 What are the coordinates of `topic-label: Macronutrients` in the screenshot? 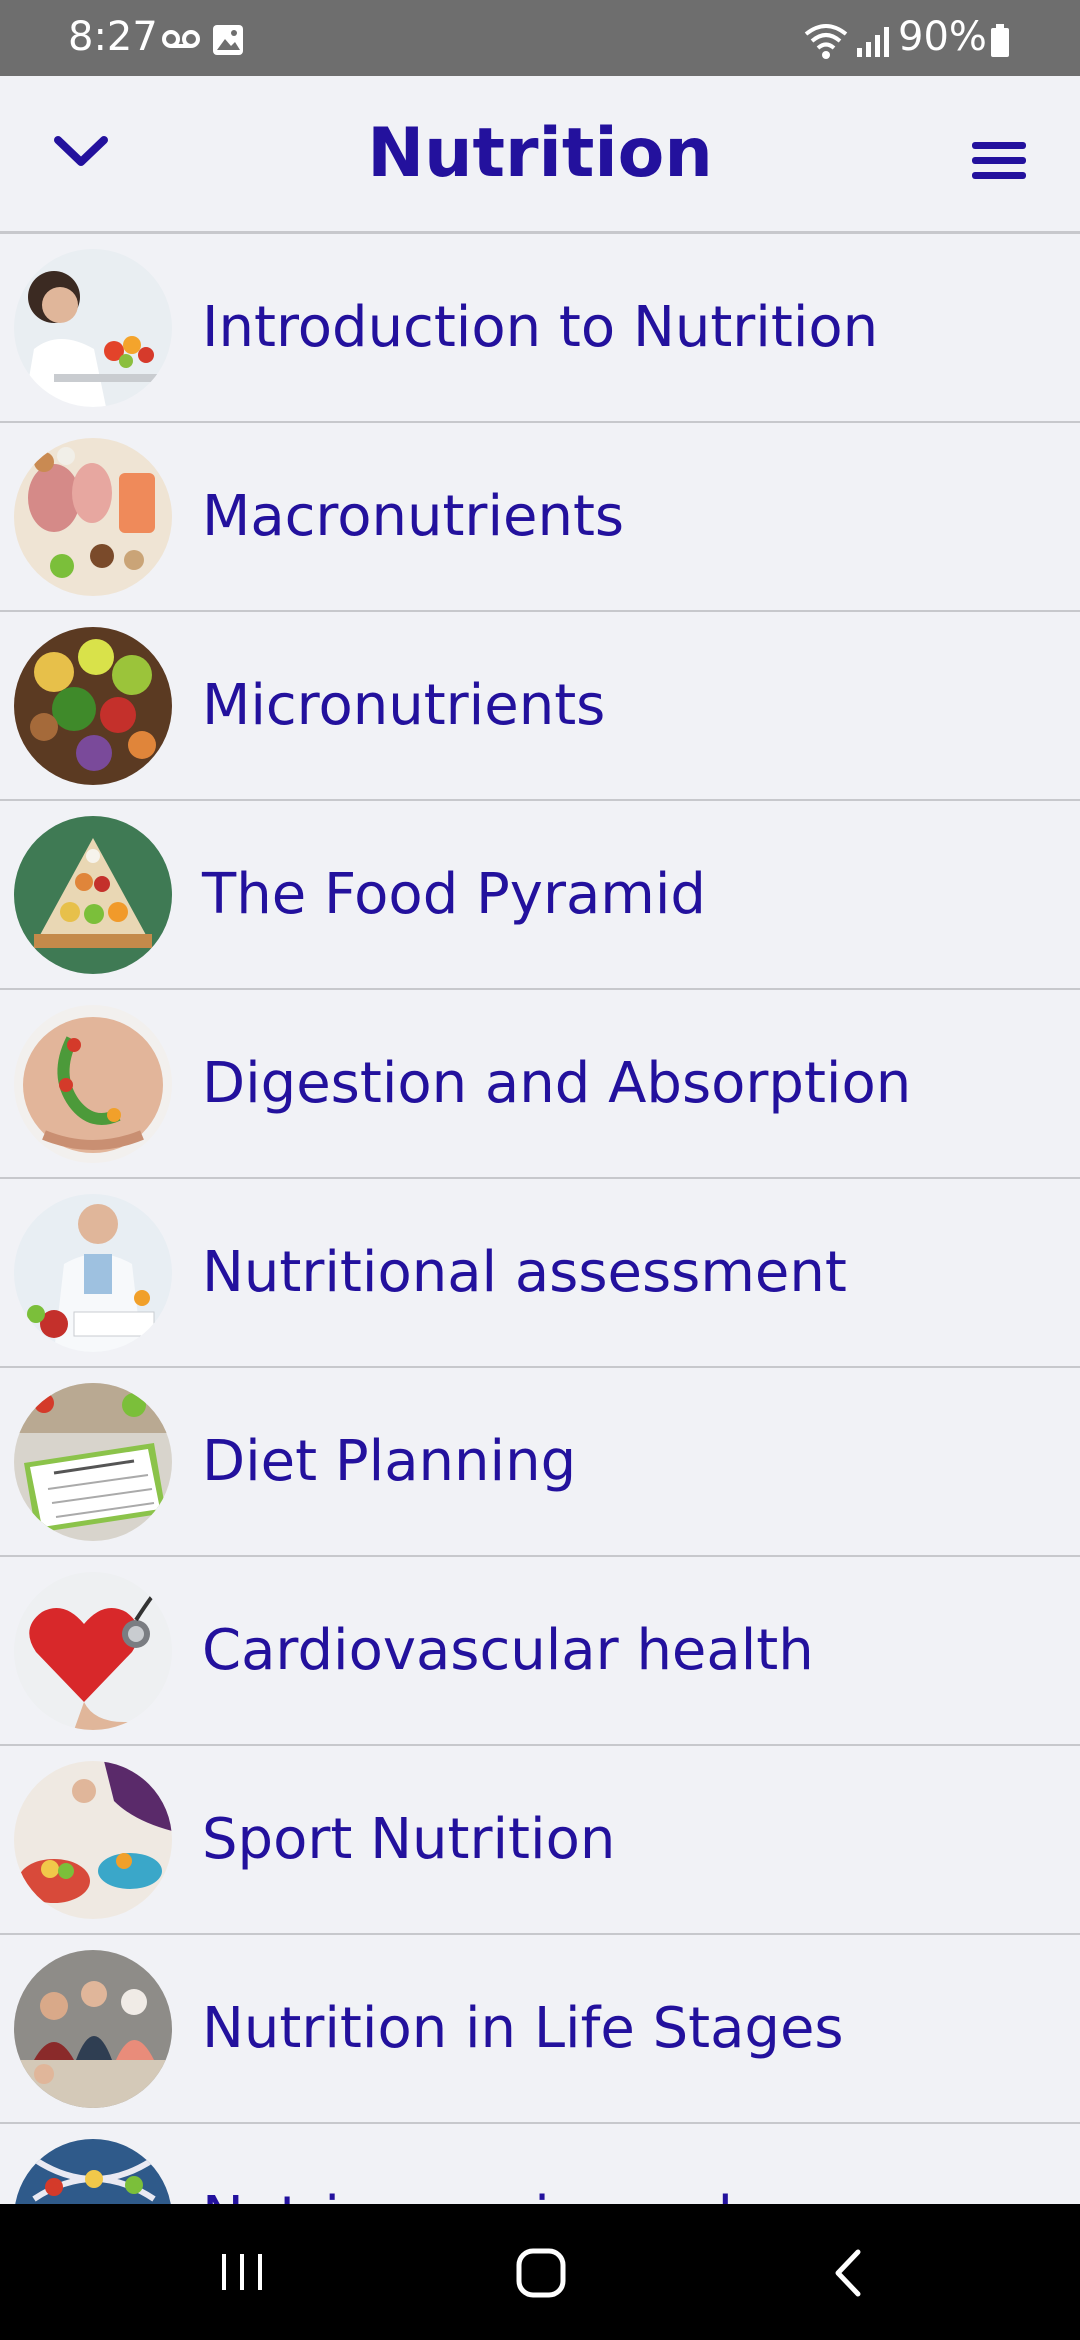 It's located at (413, 516).